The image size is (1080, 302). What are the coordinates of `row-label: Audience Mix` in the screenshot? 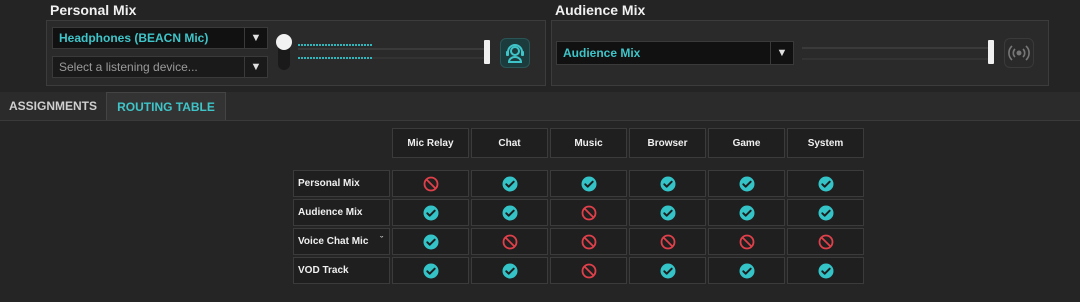 It's located at (341, 212).